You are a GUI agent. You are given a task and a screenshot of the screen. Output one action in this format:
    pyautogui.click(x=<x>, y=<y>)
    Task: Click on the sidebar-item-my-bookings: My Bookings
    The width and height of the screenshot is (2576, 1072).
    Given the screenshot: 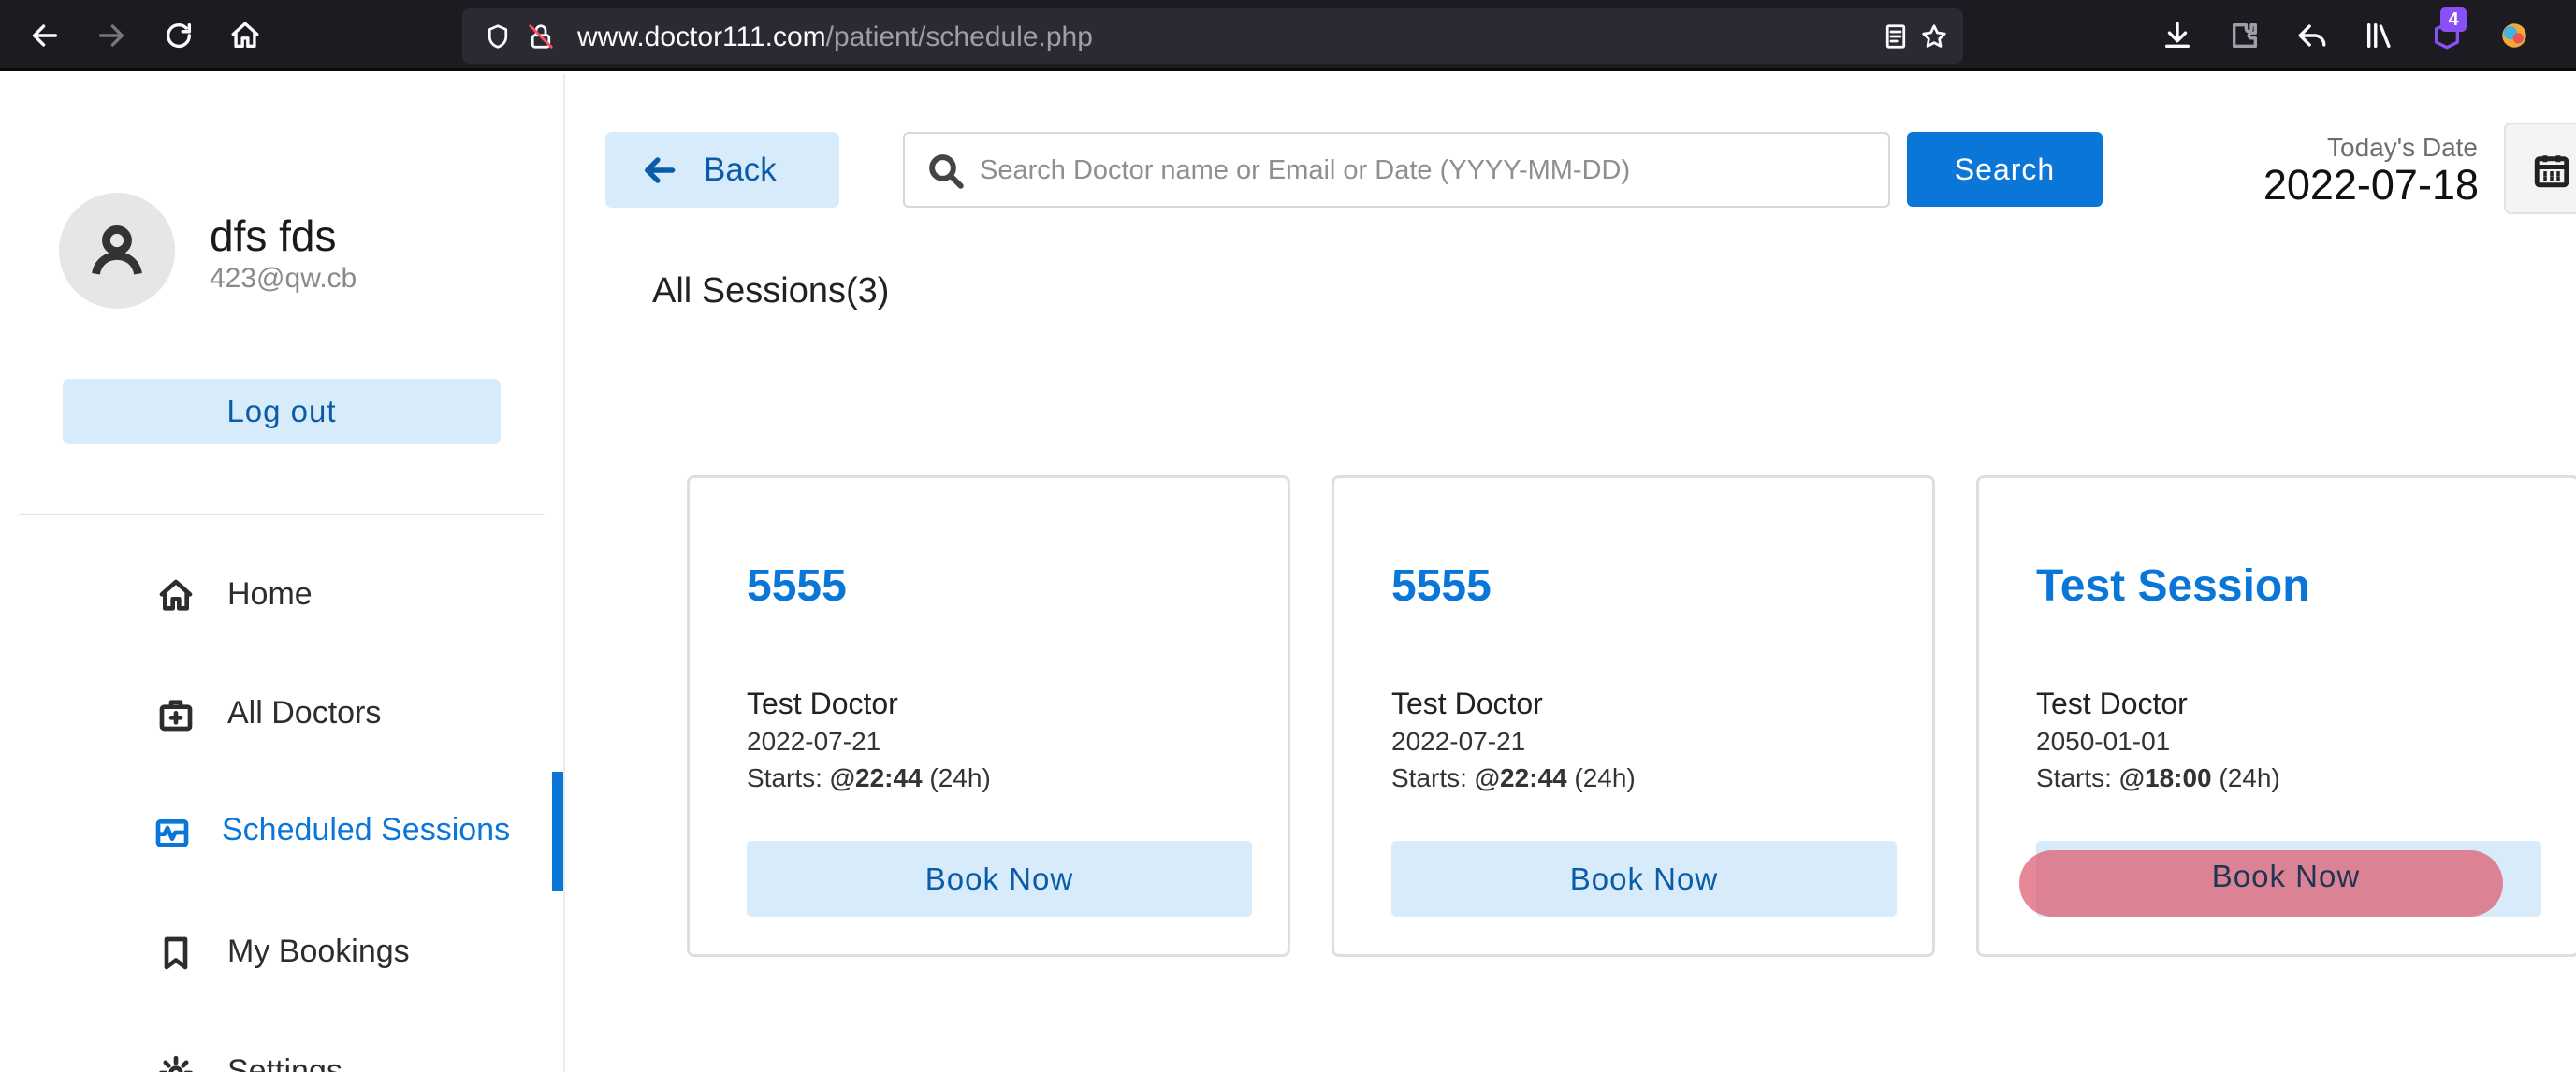 What is the action you would take?
    pyautogui.click(x=281, y=951)
    